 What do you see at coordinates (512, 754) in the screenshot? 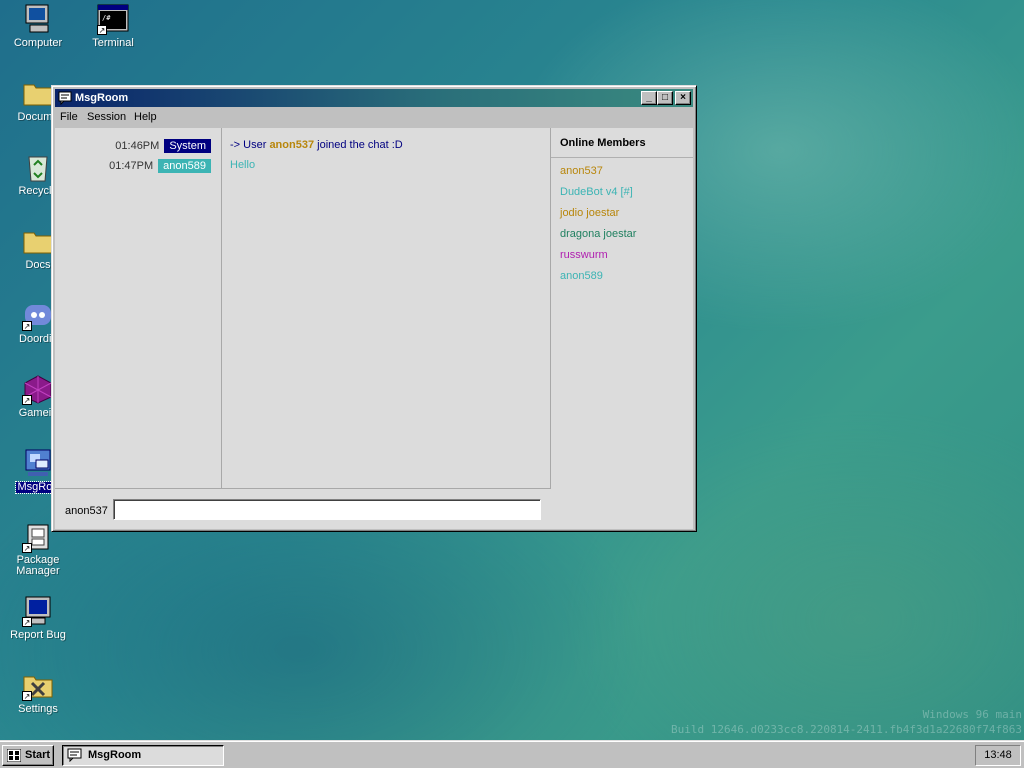
I see `taskbar: Start MsgRoom 13:48` at bounding box center [512, 754].